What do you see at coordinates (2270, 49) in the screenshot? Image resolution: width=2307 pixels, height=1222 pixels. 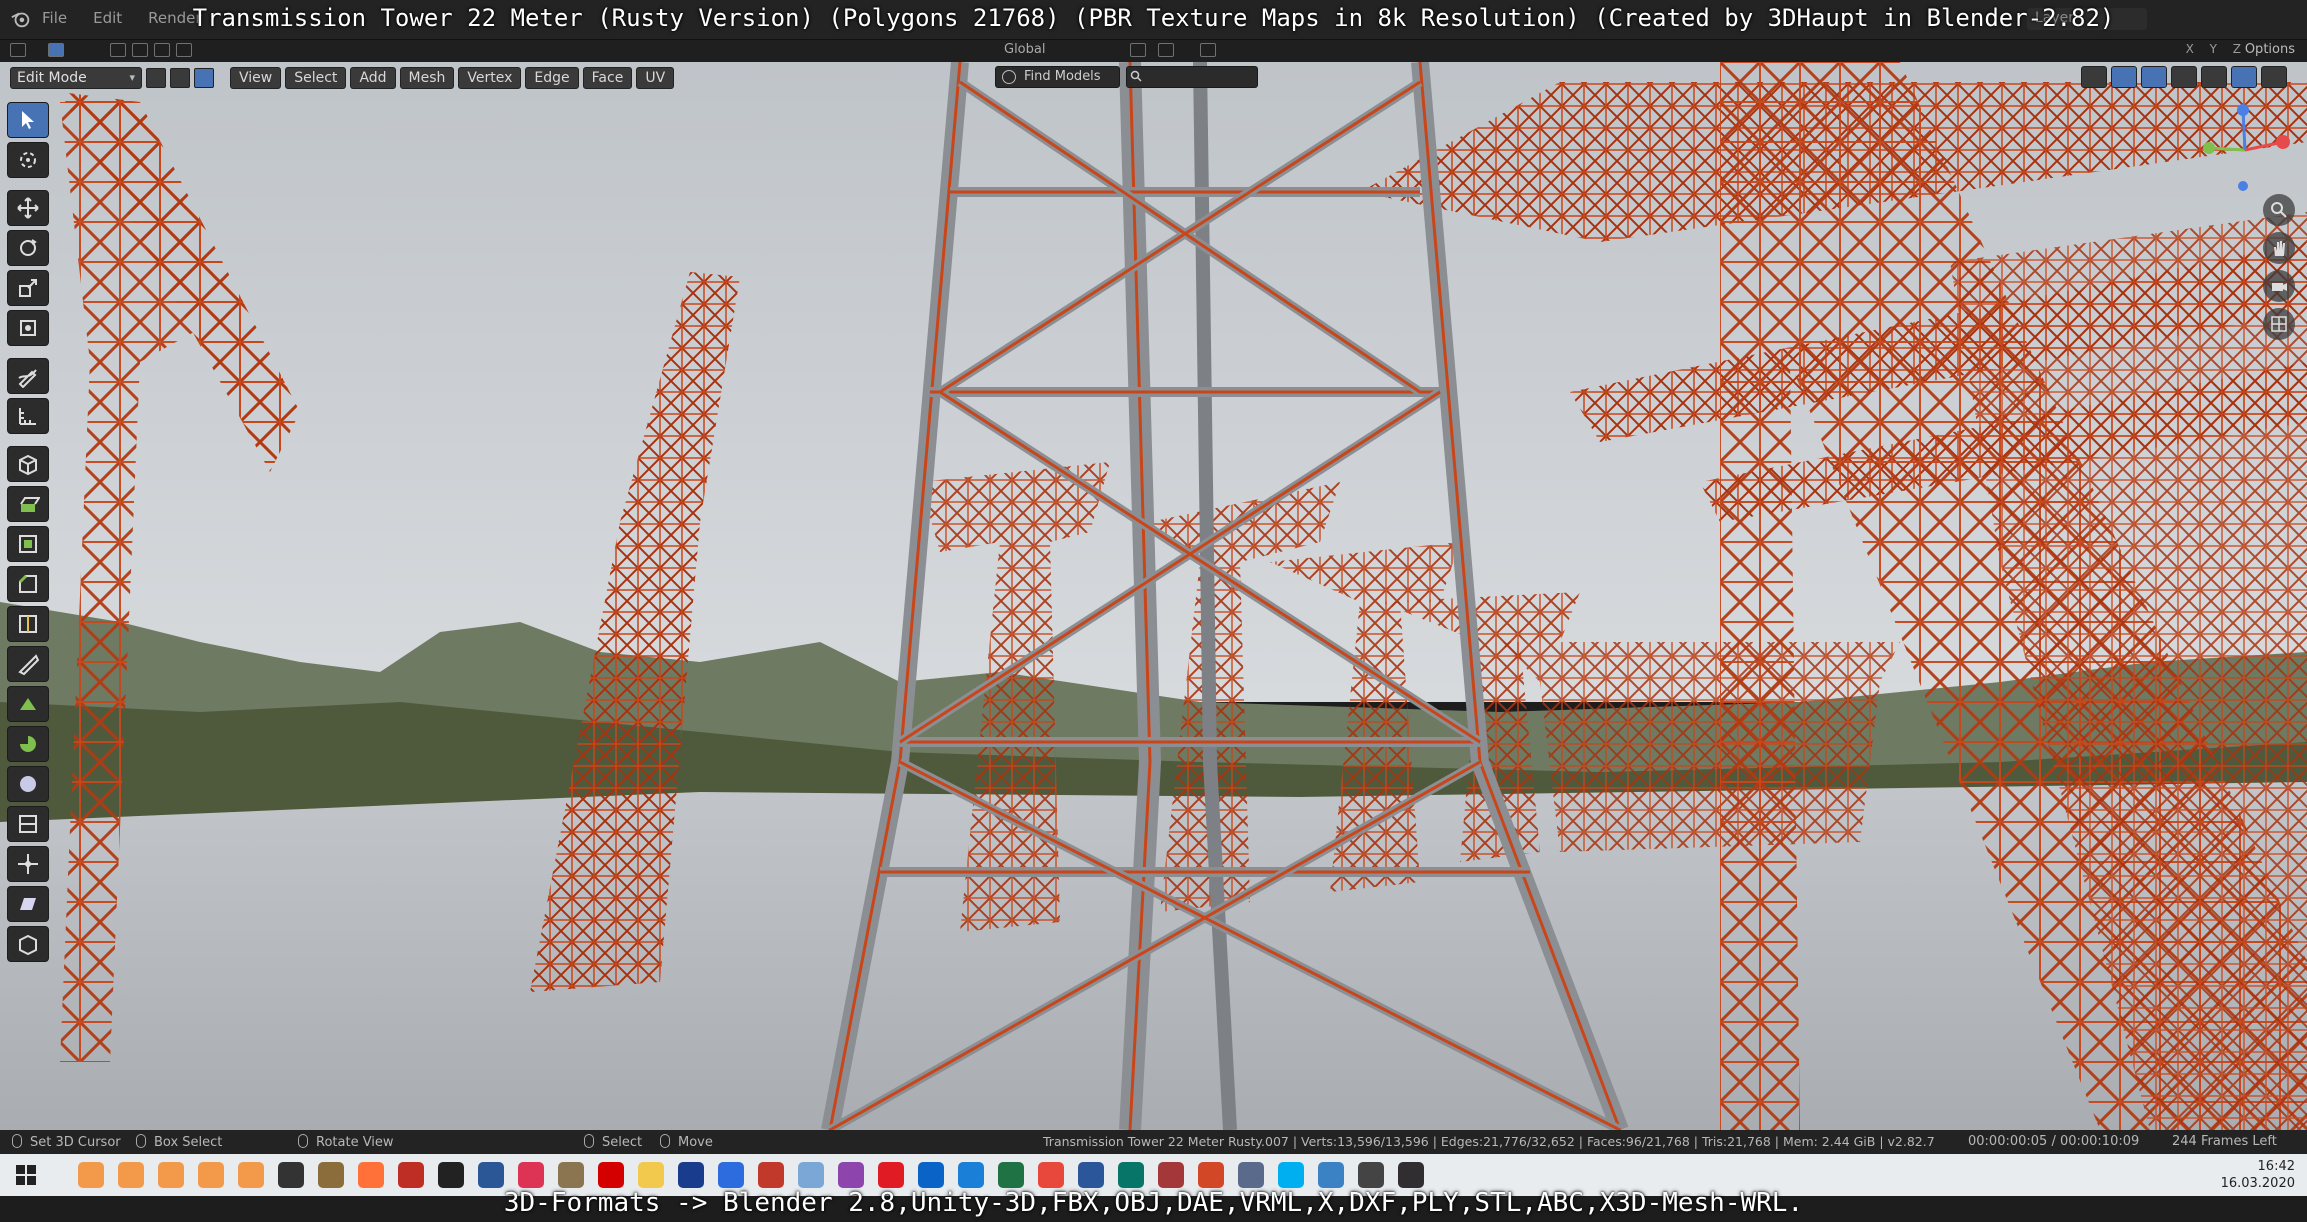 I see `options-menu: Options` at bounding box center [2270, 49].